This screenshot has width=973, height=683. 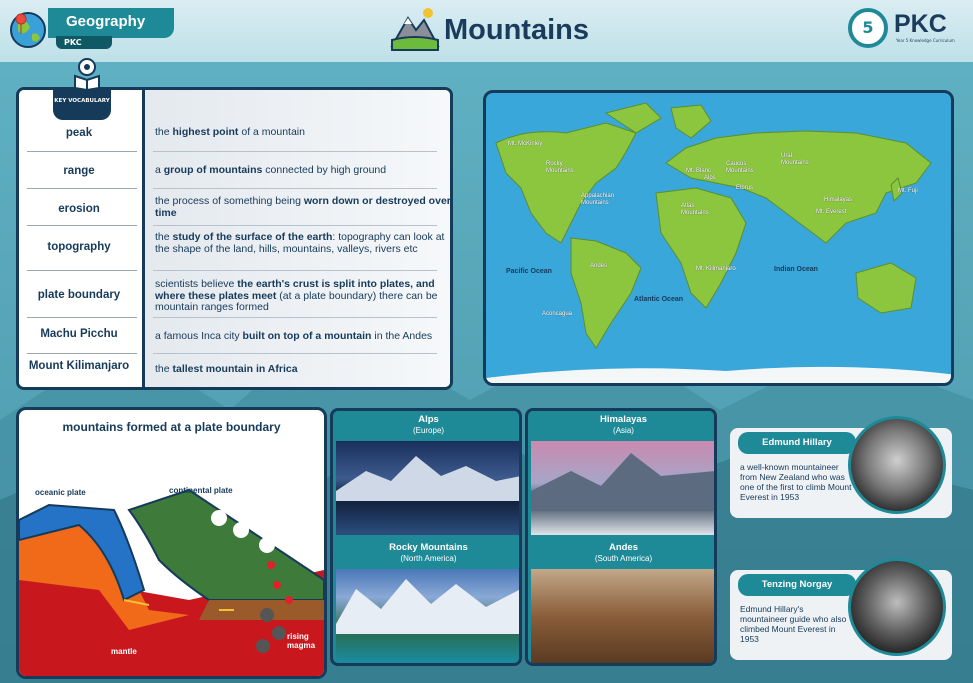 What do you see at coordinates (427, 488) in the screenshot?
I see `alps-photo` at bounding box center [427, 488].